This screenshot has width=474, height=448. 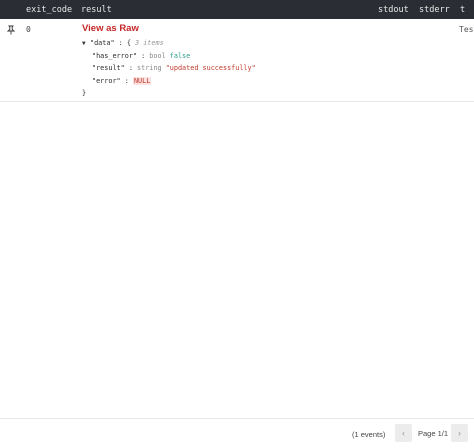 I want to click on truncated-cell-text: Tes, so click(x=466, y=29).